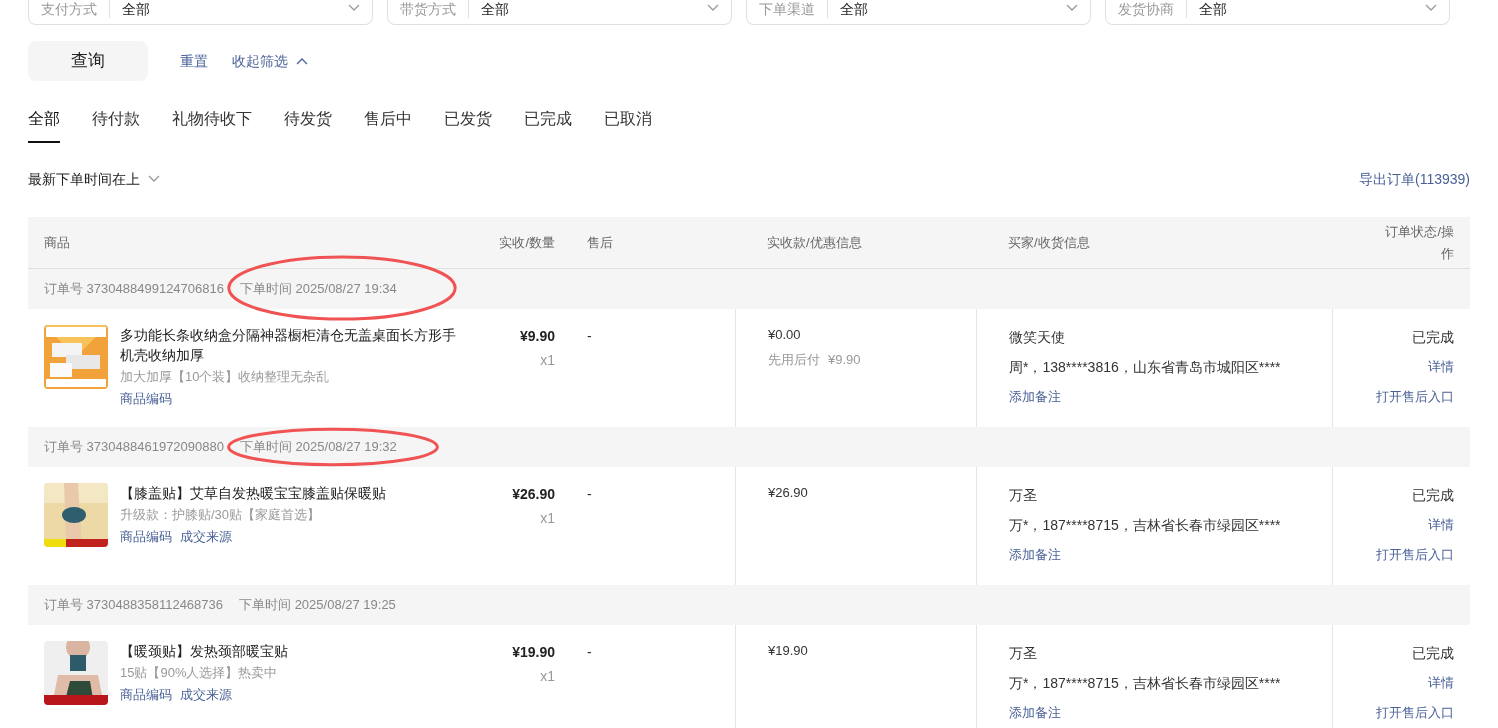 The height and width of the screenshot is (728, 1498). I want to click on product-spec: 15贴【90%人选择】热卖中, so click(199, 673).